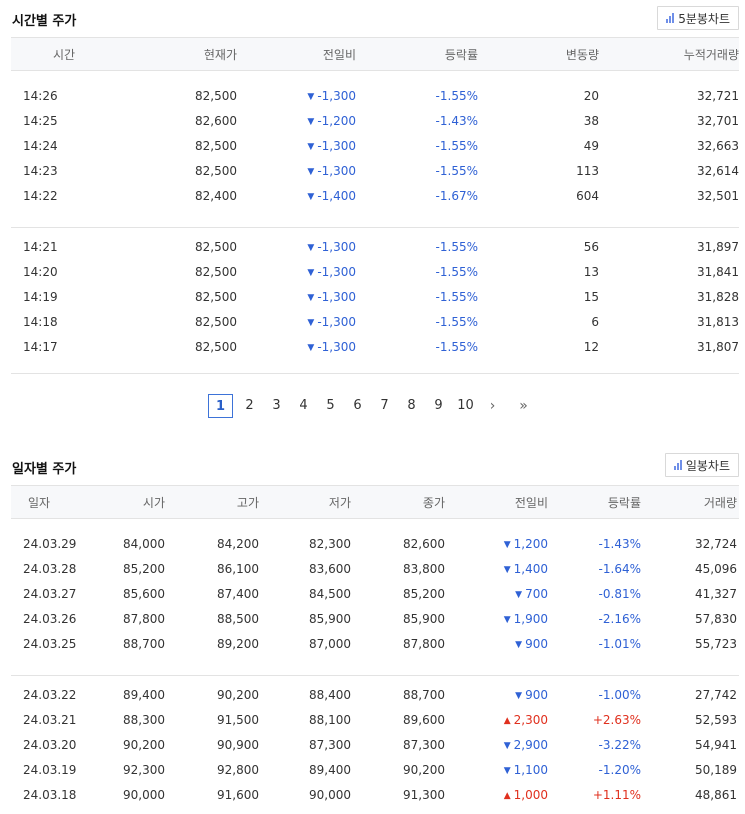  Describe the element at coordinates (220, 406) in the screenshot. I see `page-link-1: 1` at that location.